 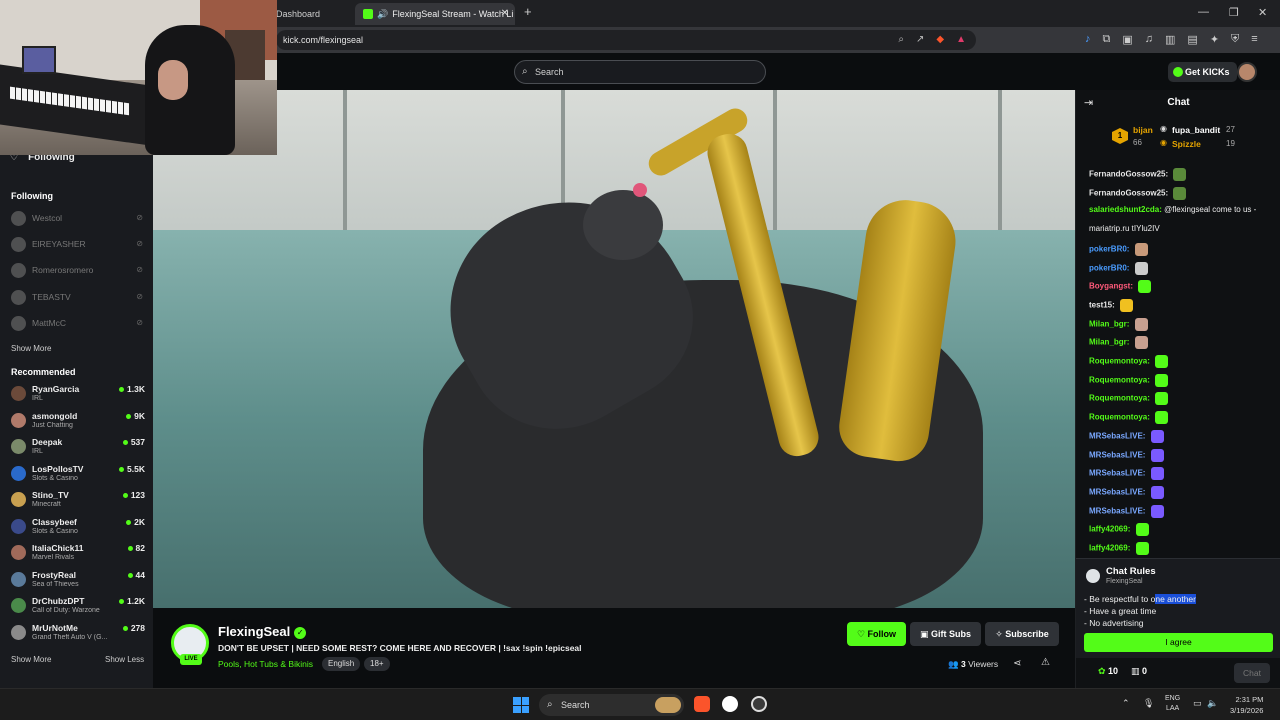 I want to click on chat-username: test15:, so click(x=1102, y=305).